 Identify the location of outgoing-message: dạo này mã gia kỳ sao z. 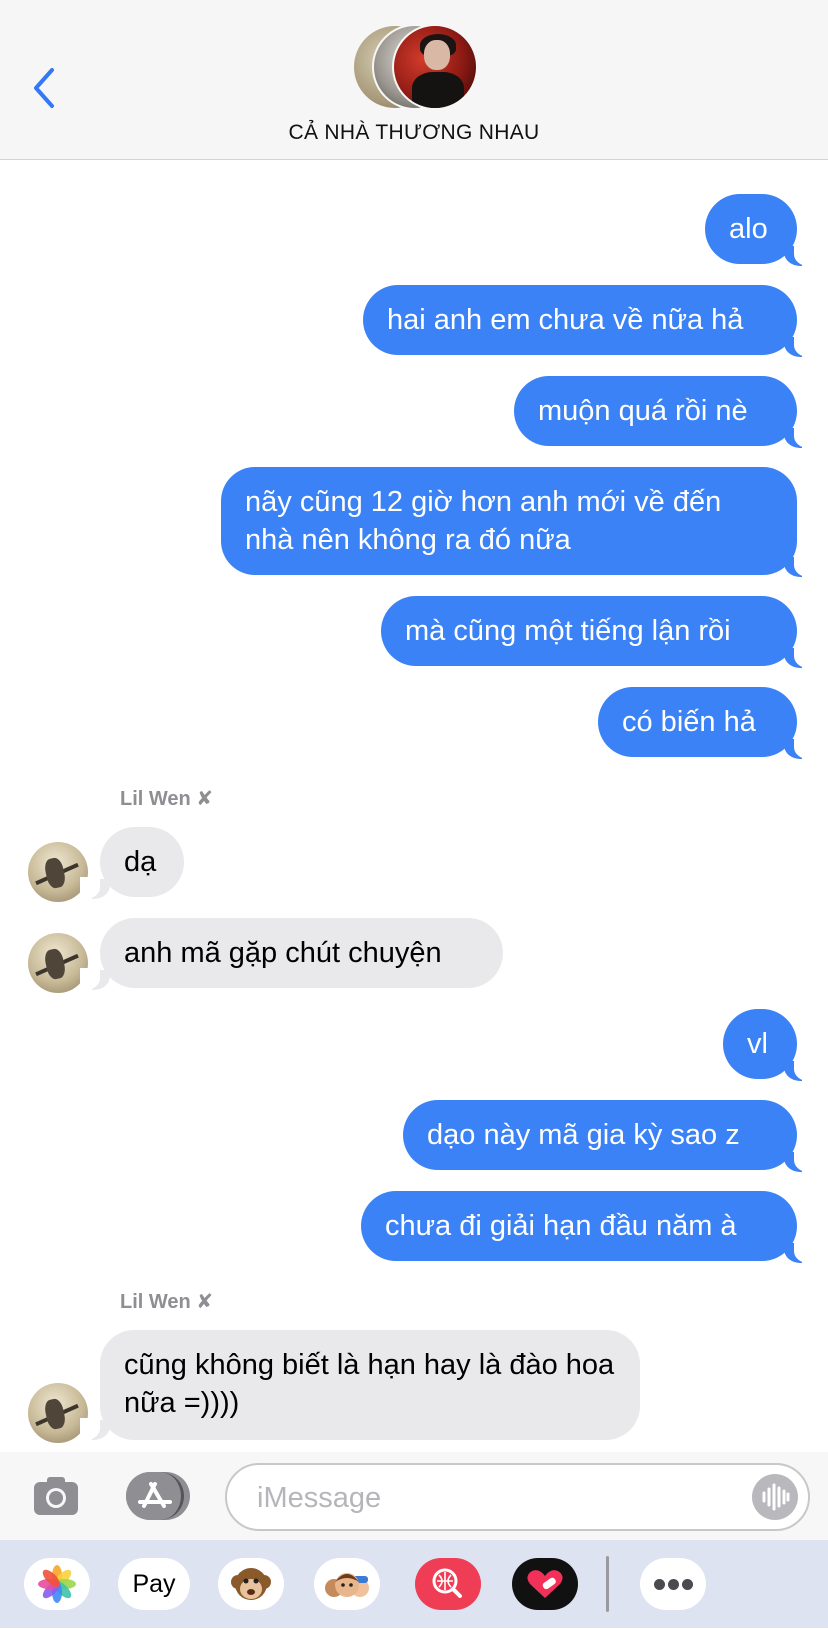
(600, 1135).